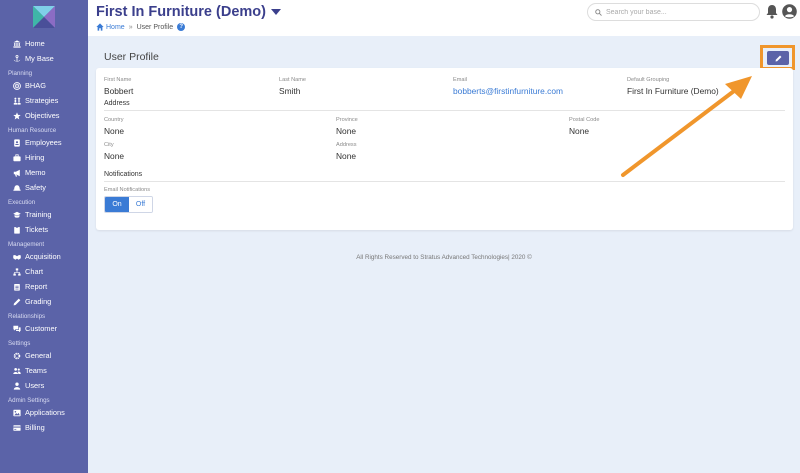  Describe the element at coordinates (772, 11) in the screenshot. I see `bell-icon` at that location.